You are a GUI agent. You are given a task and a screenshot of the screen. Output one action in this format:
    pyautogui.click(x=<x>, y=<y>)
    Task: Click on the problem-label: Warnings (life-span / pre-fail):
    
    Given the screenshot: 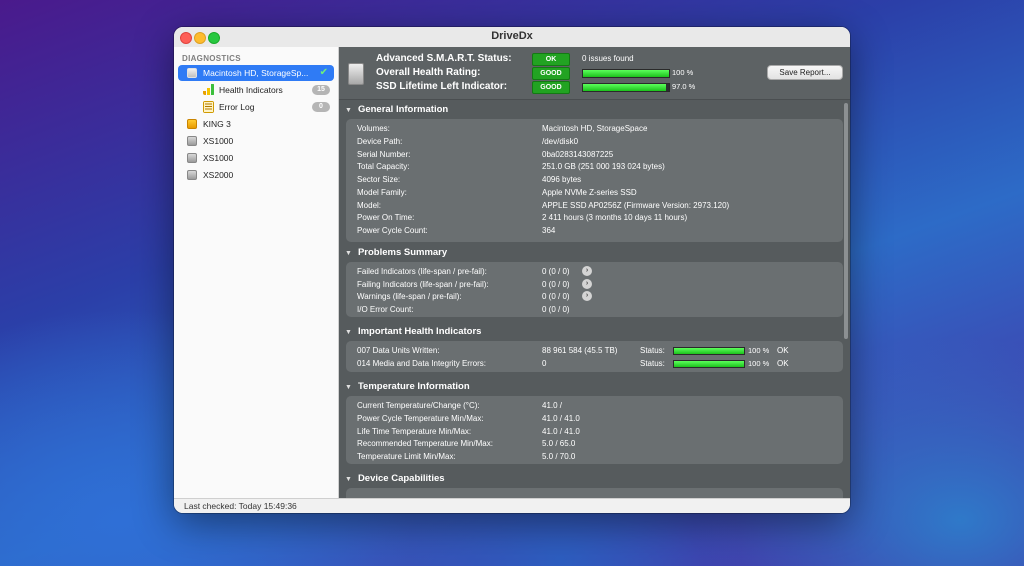 What is the action you would take?
    pyautogui.click(x=409, y=296)
    